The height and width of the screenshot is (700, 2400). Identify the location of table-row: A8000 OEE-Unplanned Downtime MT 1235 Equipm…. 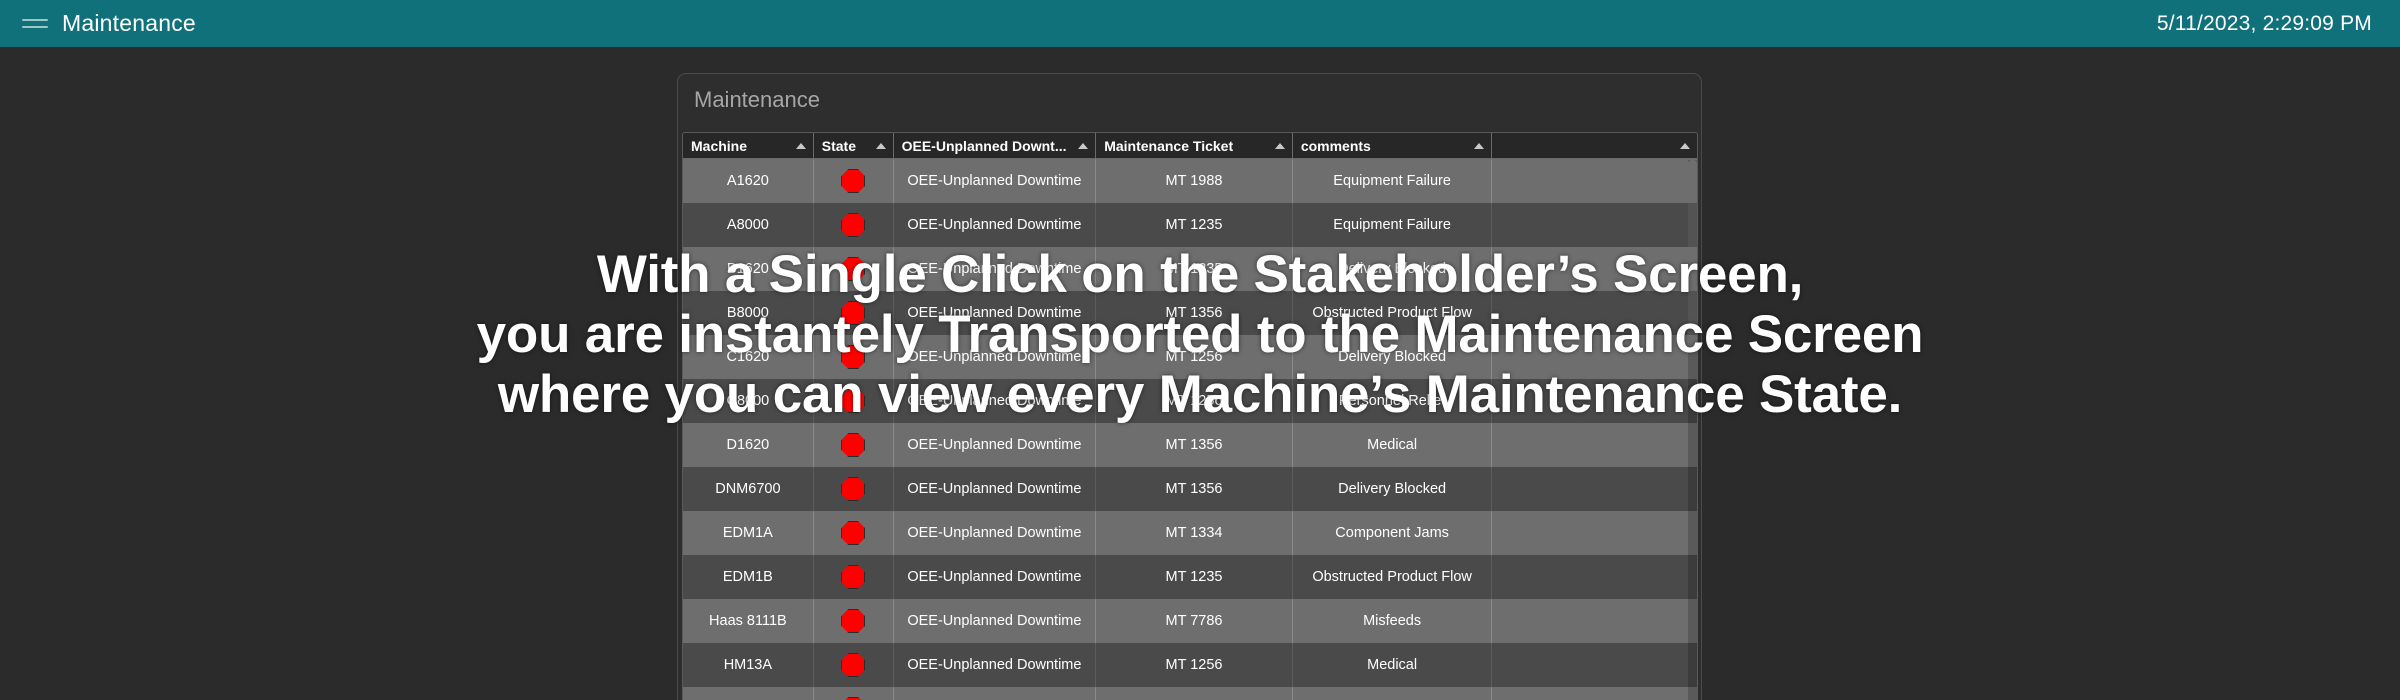
(1190, 225).